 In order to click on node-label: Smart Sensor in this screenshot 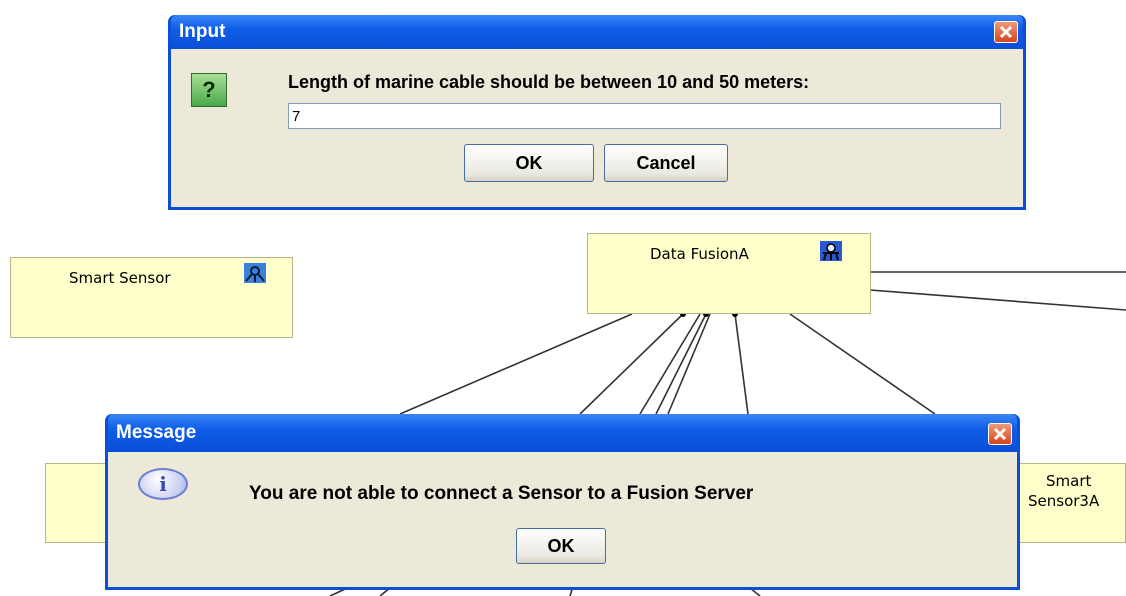, I will do `click(120, 278)`.